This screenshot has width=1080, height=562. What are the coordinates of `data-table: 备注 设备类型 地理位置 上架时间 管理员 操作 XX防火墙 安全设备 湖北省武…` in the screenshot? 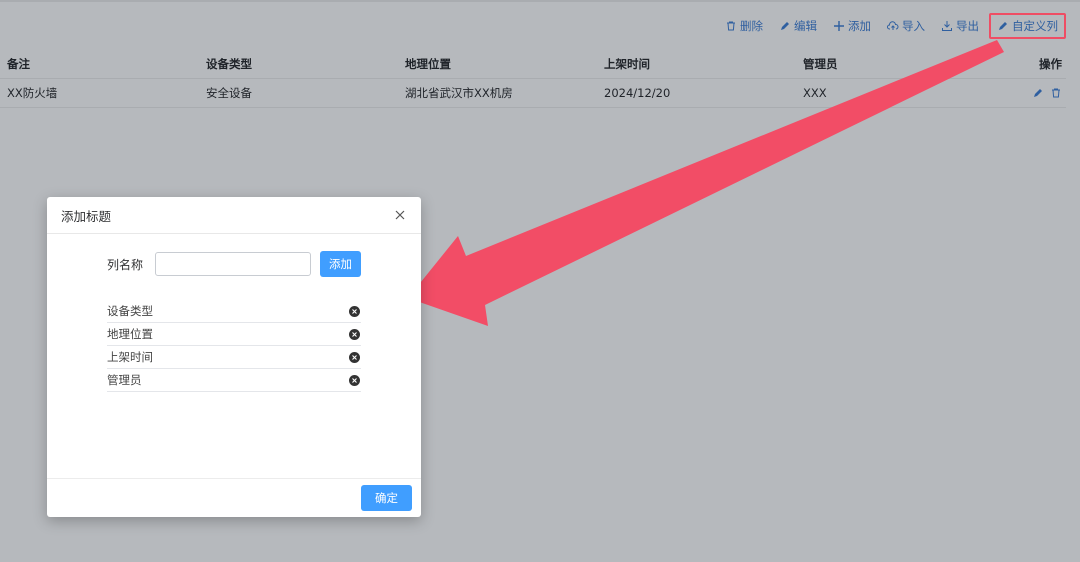 It's located at (533, 79).